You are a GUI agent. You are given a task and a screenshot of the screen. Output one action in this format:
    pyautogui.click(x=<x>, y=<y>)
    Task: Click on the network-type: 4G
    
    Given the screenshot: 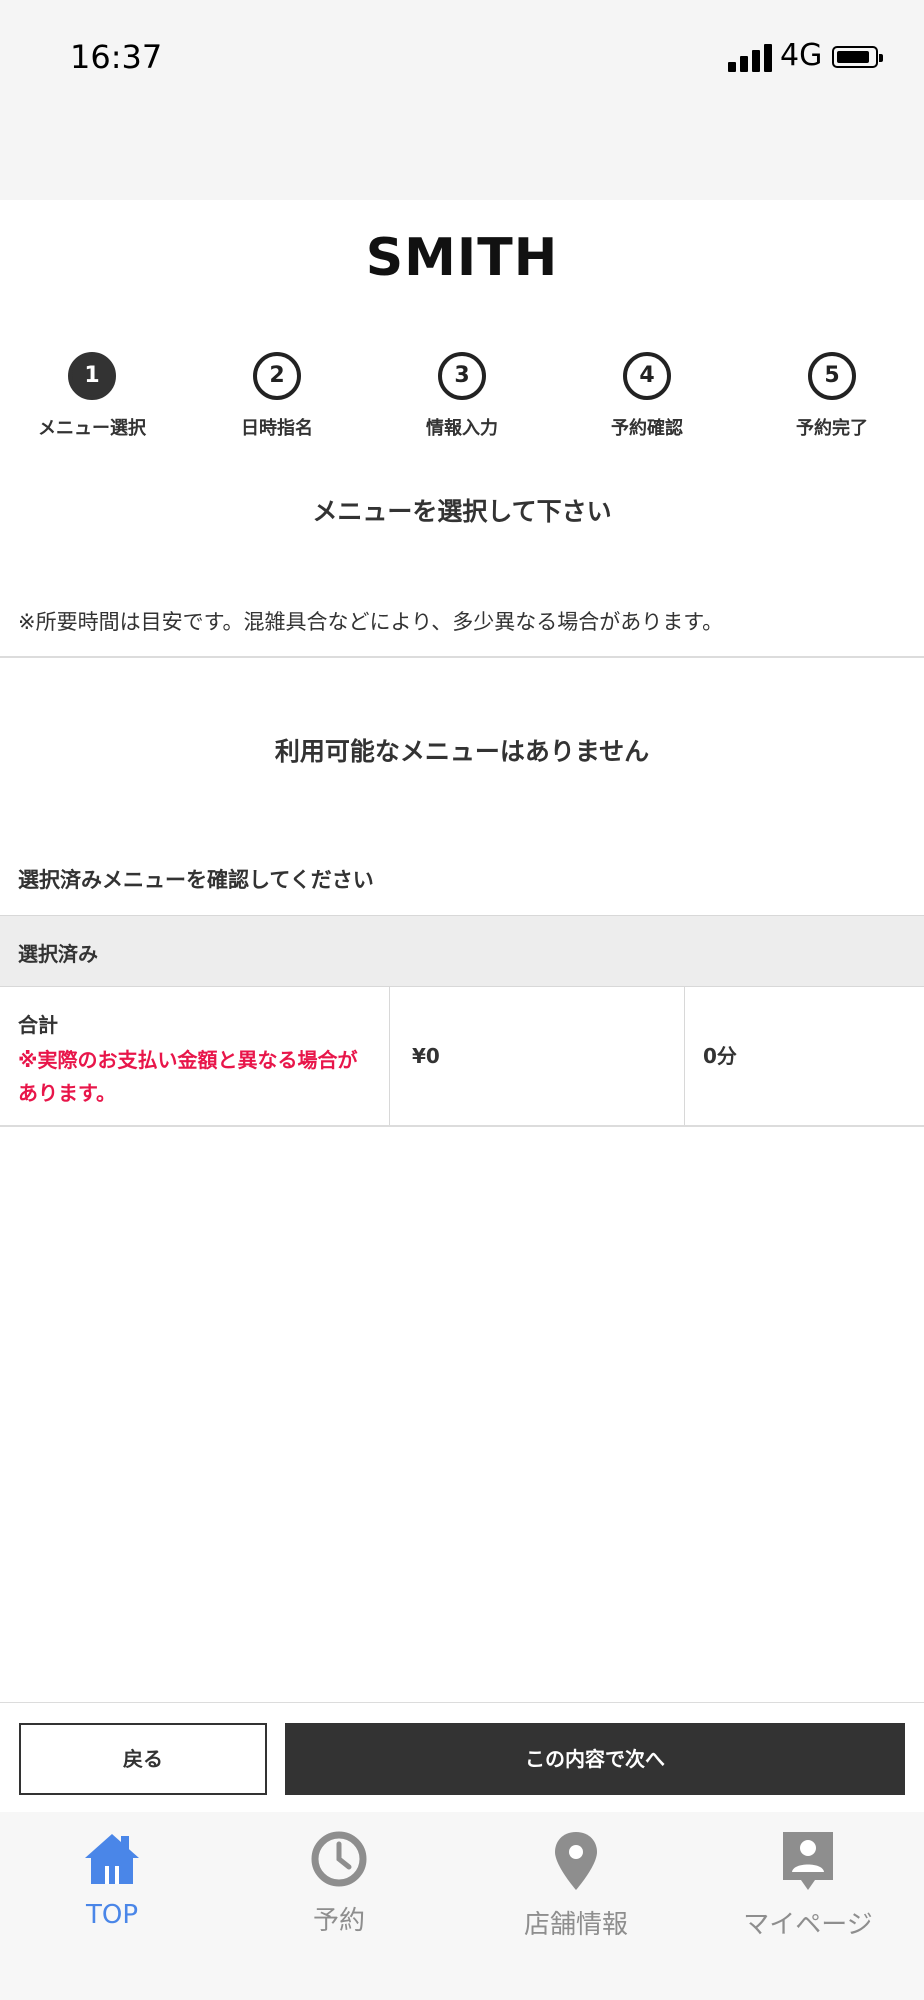 What is the action you would take?
    pyautogui.click(x=801, y=55)
    